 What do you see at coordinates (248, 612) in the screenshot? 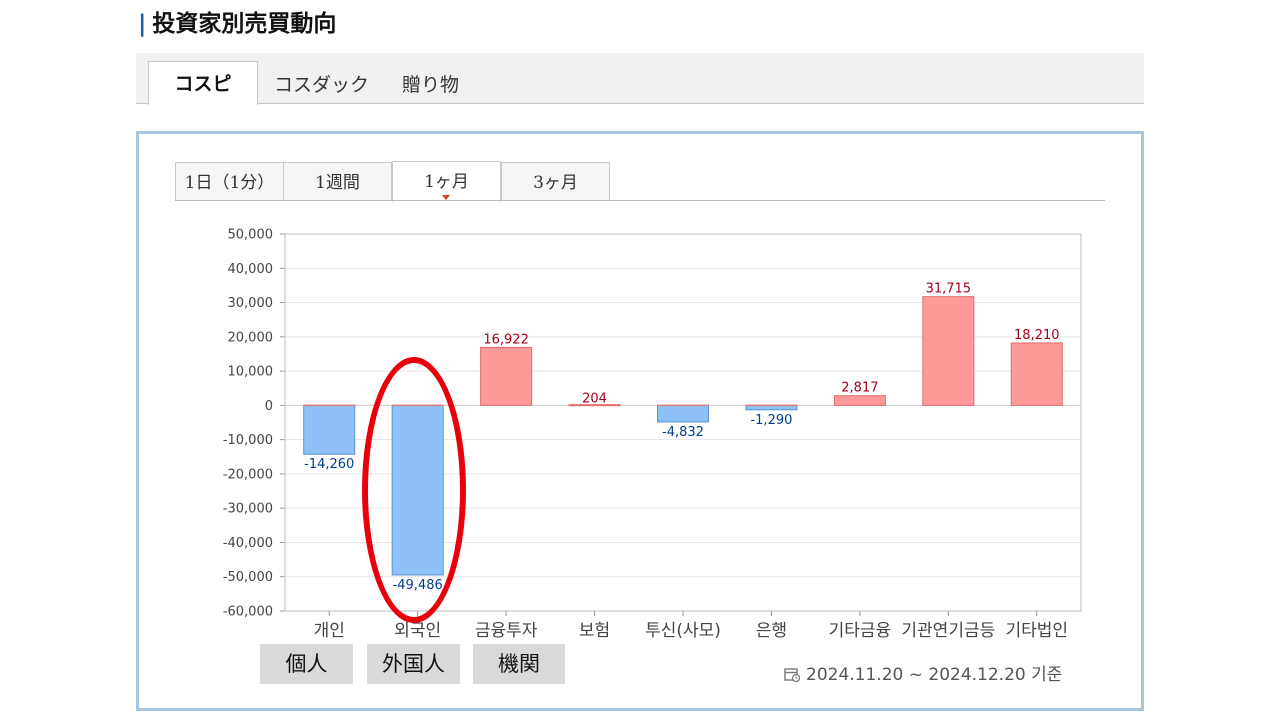
I see `y-tick-label: -60,000` at bounding box center [248, 612].